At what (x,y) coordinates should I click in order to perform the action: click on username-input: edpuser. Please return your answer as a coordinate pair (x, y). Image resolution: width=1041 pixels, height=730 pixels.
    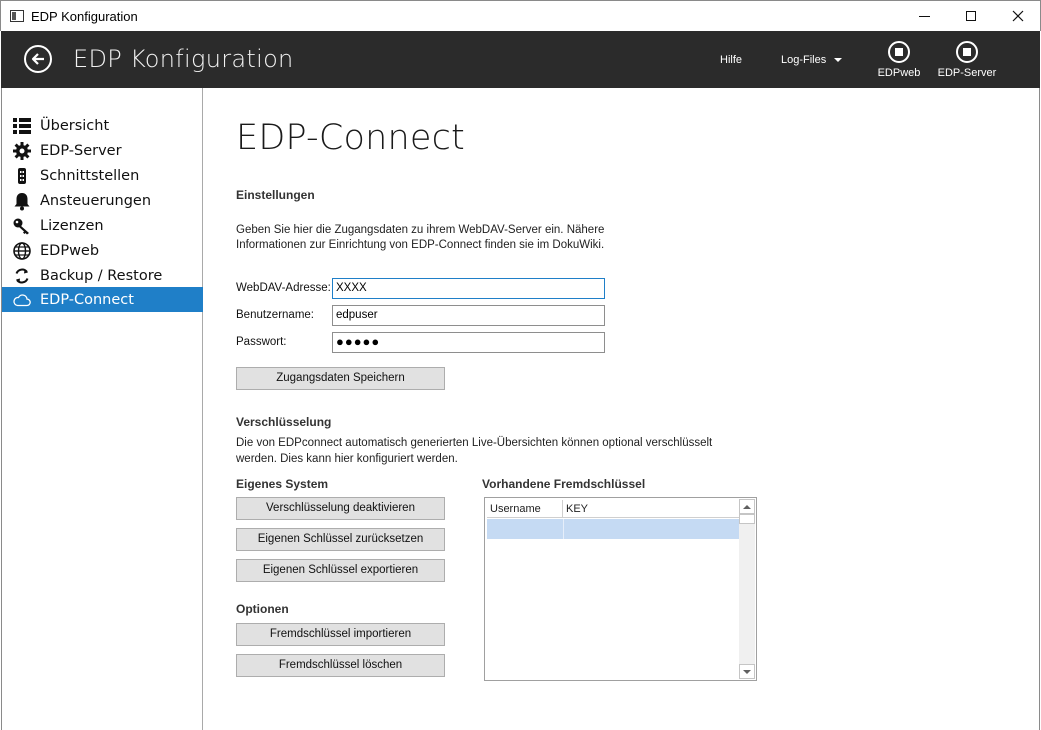
    Looking at the image, I should click on (468, 315).